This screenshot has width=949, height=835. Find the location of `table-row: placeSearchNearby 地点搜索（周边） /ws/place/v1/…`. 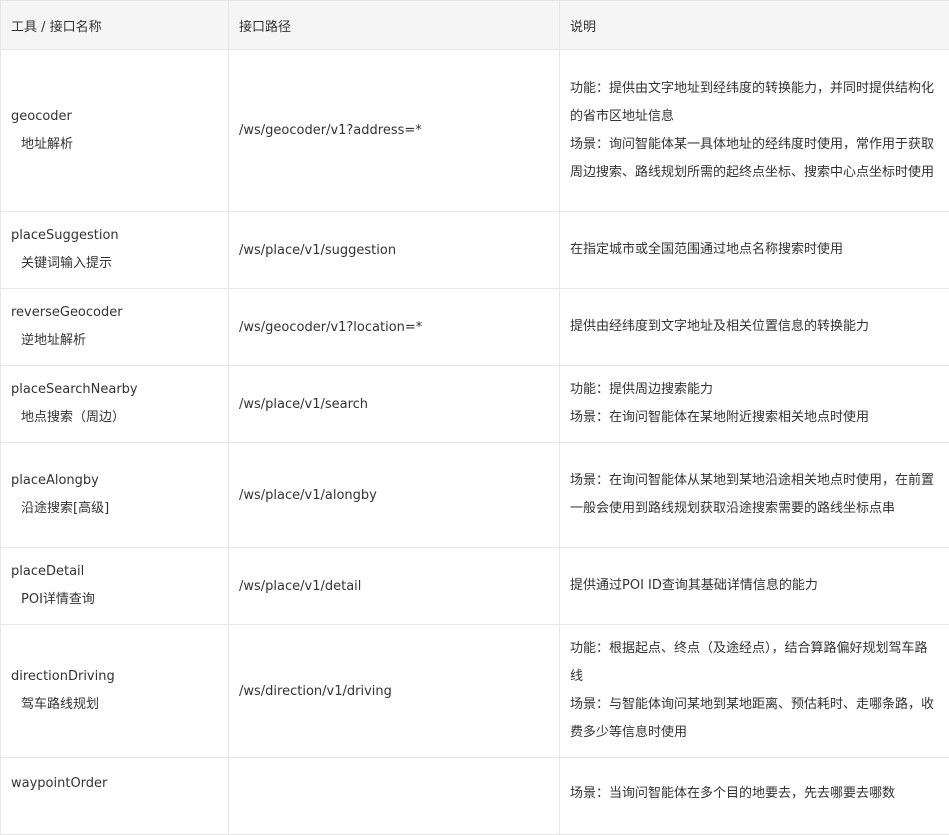

table-row: placeSearchNearby 地点搜索（周边） /ws/place/v1/… is located at coordinates (475, 404).